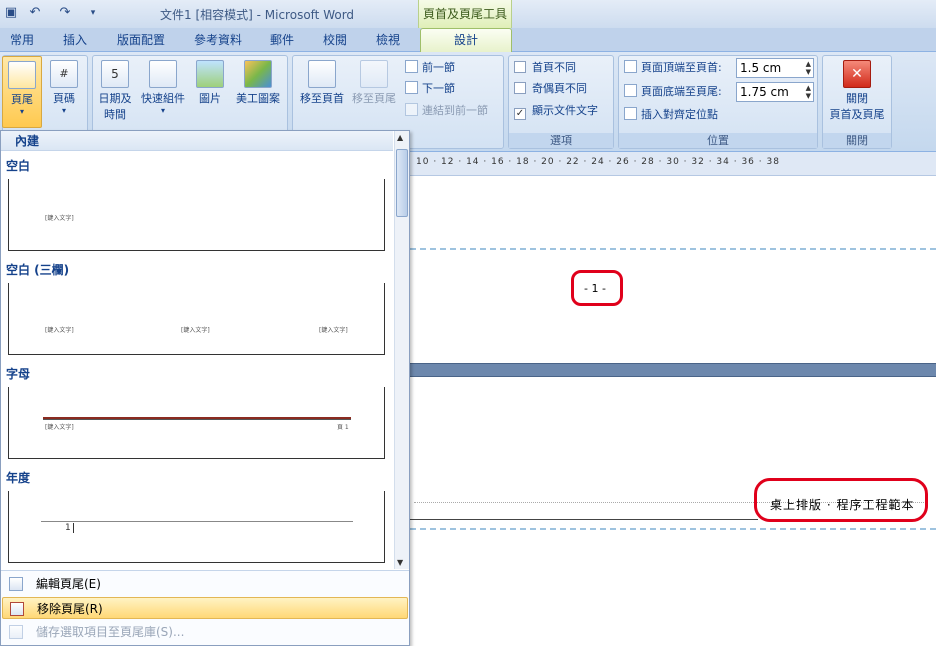 The image size is (936, 646). Describe the element at coordinates (671, 115) in the screenshot. I see `insert-align-tab-button: 插入對齊定位點` at that location.